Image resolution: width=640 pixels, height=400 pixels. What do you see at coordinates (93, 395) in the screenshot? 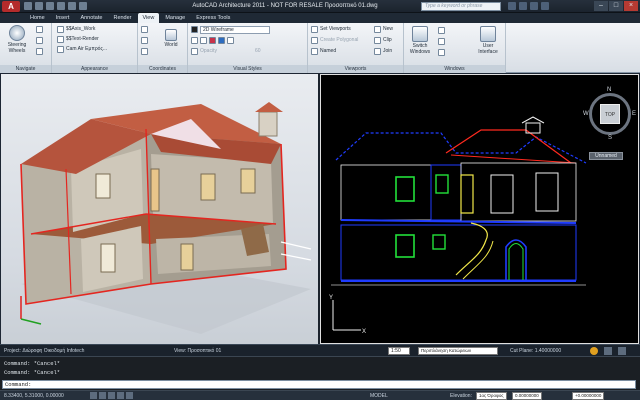
I see `snap-icon` at bounding box center [93, 395].